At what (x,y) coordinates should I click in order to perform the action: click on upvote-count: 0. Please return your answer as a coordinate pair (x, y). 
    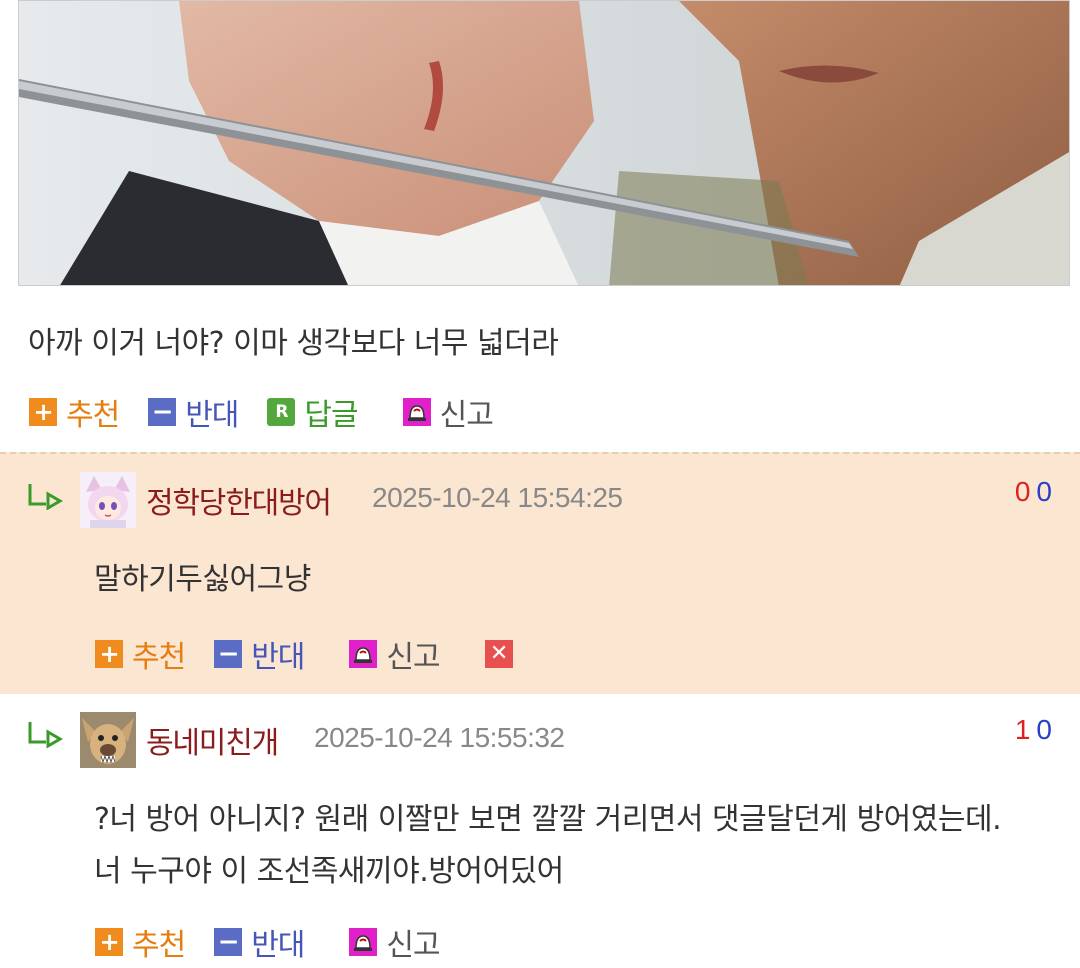
    Looking at the image, I should click on (1022, 491).